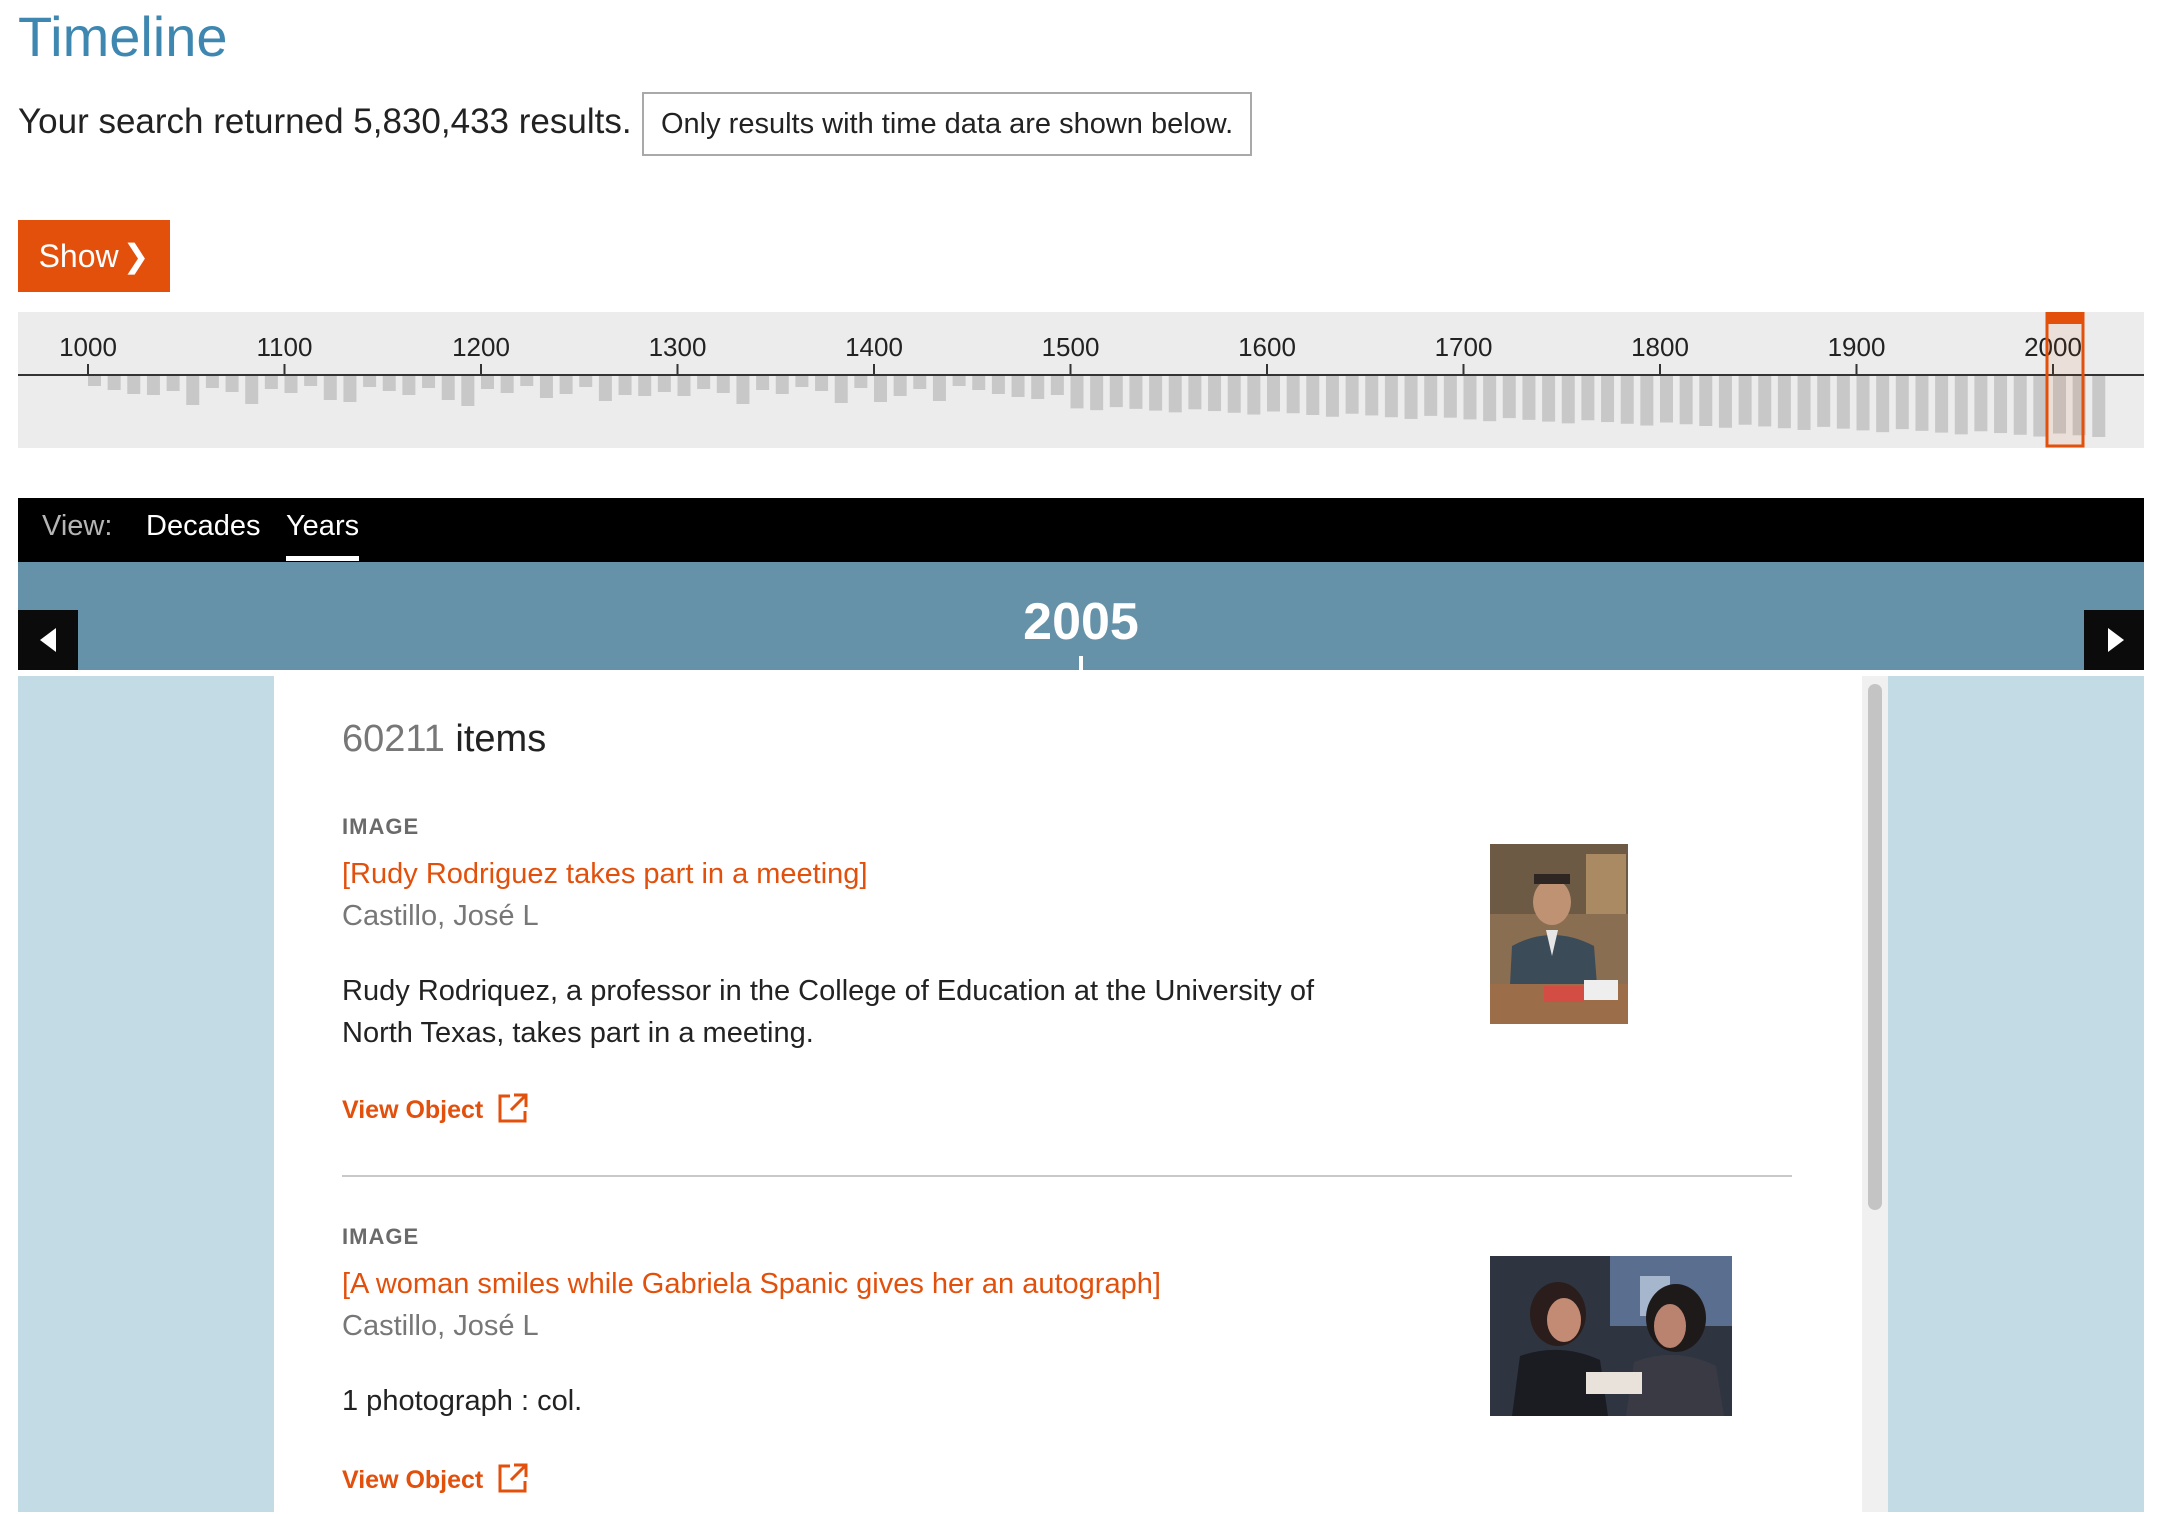 The height and width of the screenshot is (1514, 2162). I want to click on histogram-tick-label: 1000, so click(88, 347).